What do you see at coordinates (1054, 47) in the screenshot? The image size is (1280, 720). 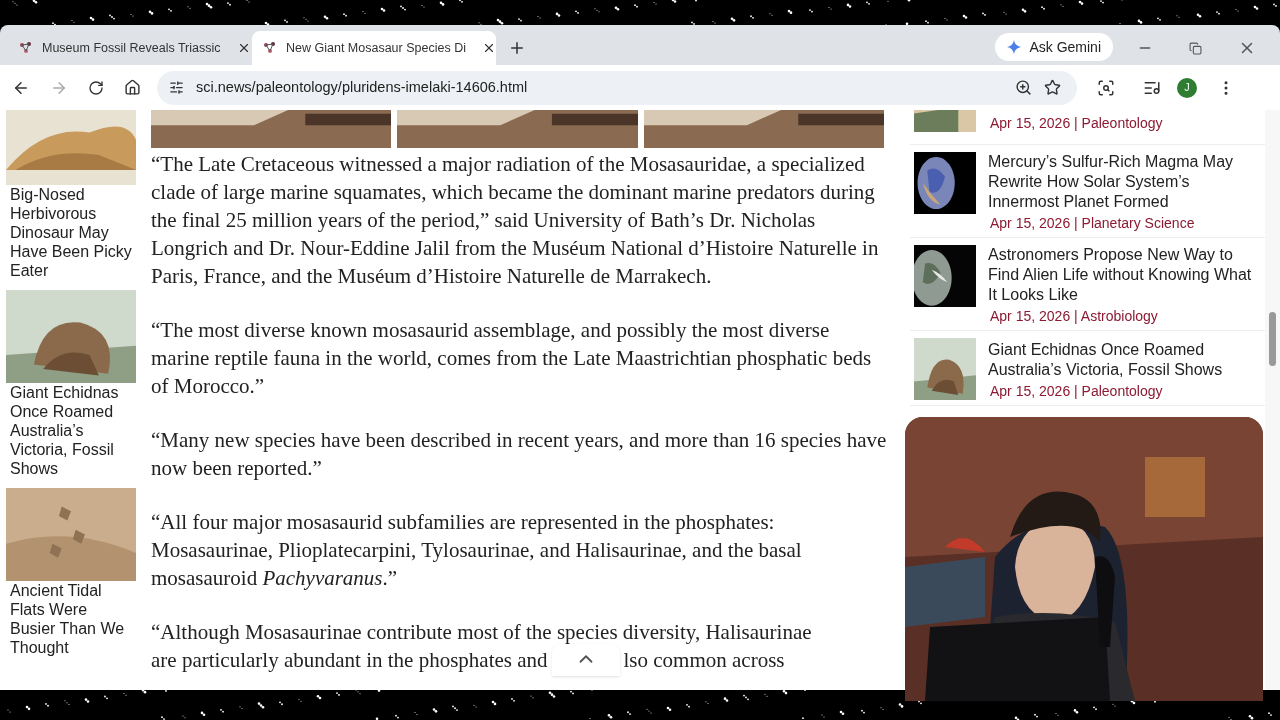 I see `ask-gemini-button: Ask Gemini` at bounding box center [1054, 47].